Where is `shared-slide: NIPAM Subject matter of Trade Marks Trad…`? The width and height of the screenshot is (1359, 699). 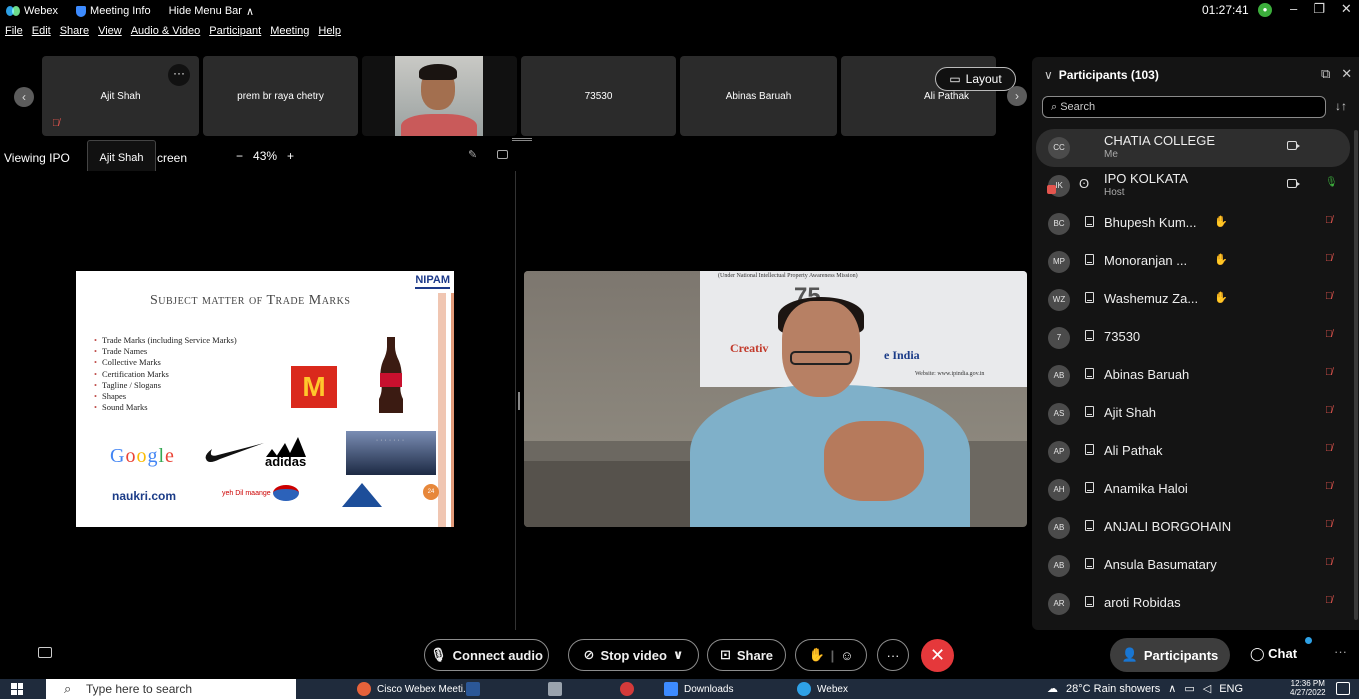 shared-slide: NIPAM Subject matter of Trade Marks Trad… is located at coordinates (265, 399).